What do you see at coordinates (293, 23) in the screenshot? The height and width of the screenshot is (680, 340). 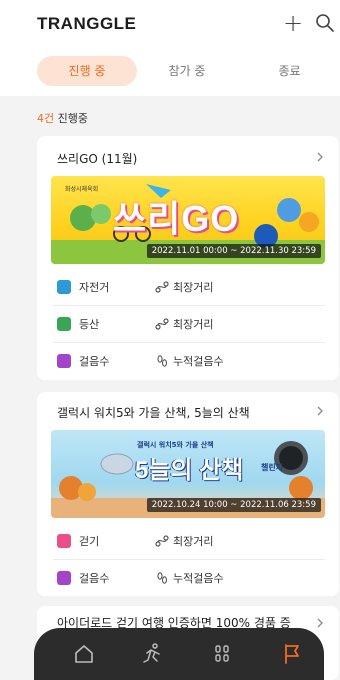 I see `plus-icon: +` at bounding box center [293, 23].